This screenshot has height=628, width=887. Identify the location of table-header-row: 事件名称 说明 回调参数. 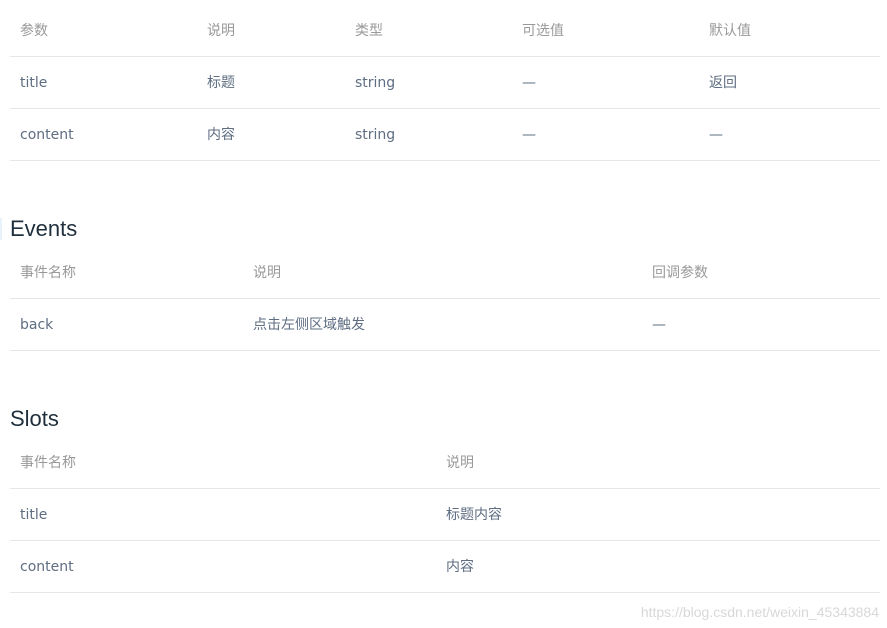
(445, 273).